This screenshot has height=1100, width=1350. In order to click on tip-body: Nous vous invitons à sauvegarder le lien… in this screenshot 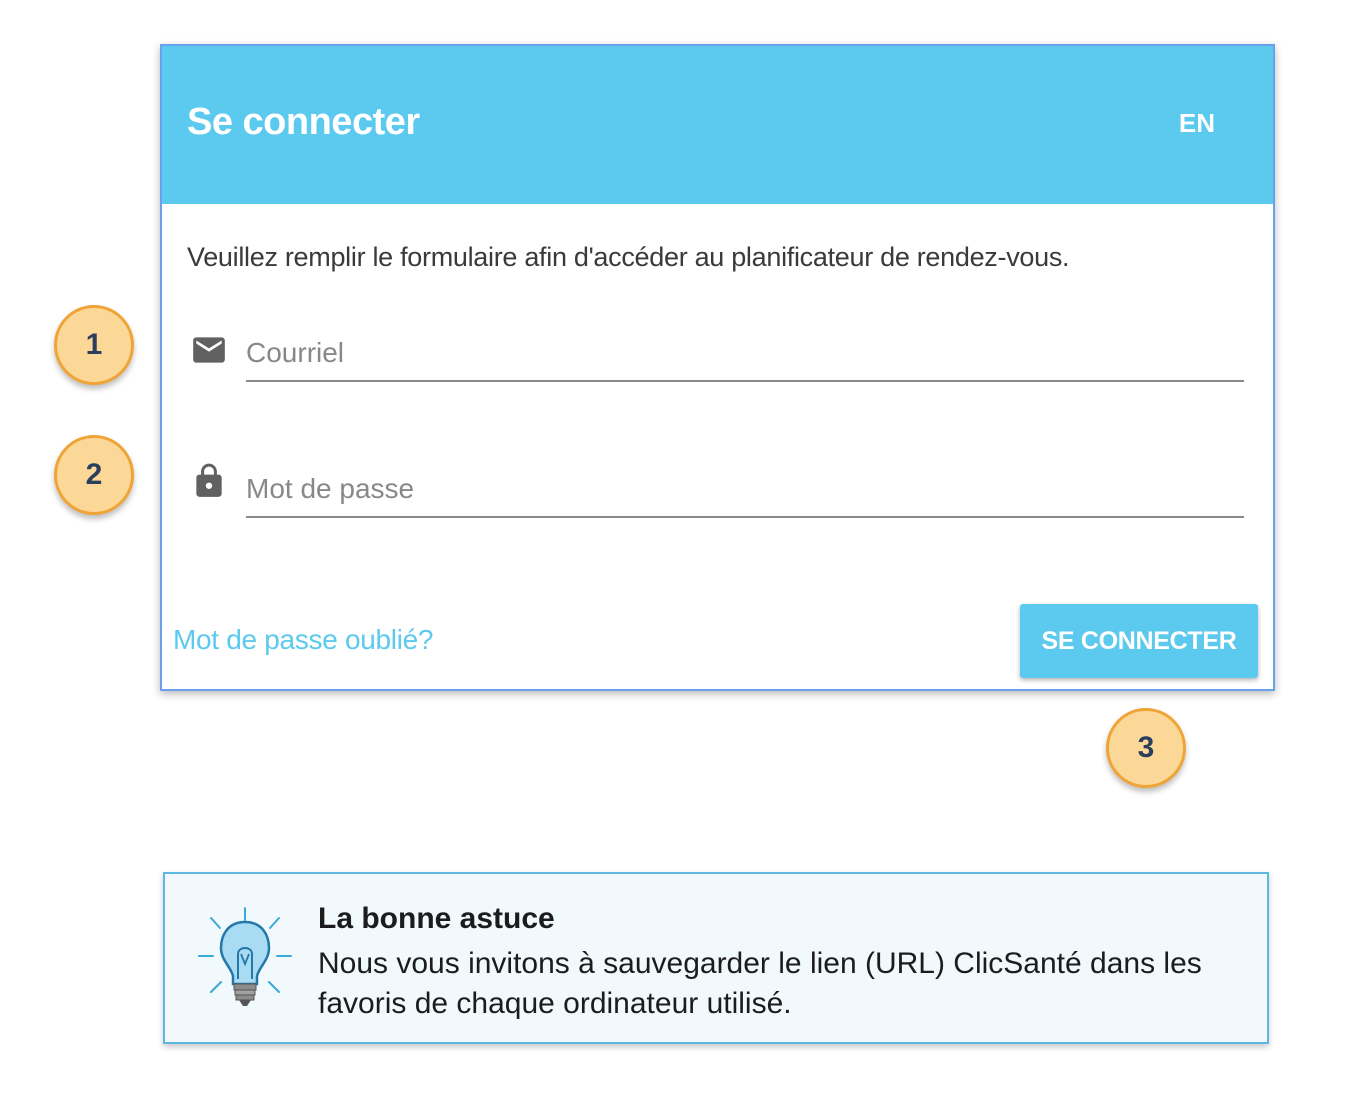, I will do `click(760, 983)`.